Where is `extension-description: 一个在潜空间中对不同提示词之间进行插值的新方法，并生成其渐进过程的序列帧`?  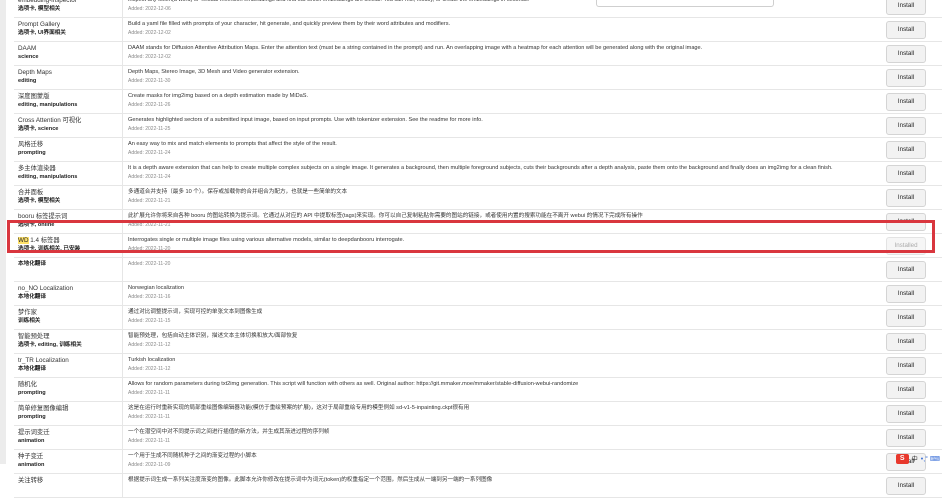 extension-description: 一个在潜空间中对不同提示词之间进行插值的新方法，并生成其渐进过程的序列帧 is located at coordinates (229, 432).